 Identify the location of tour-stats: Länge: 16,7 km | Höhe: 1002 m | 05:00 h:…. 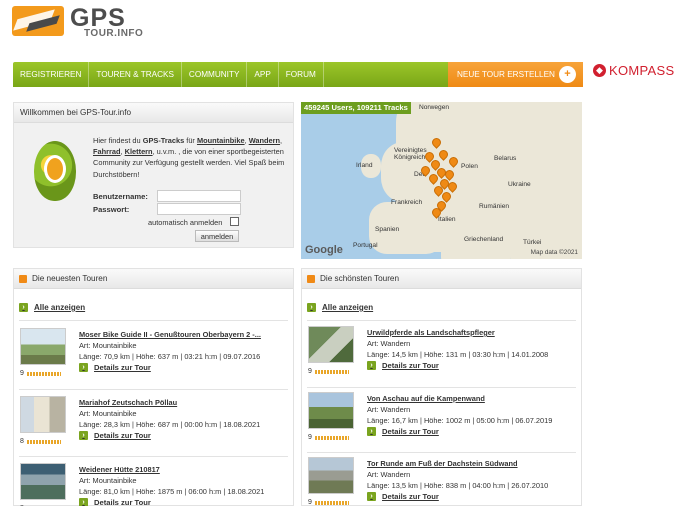
(460, 420).